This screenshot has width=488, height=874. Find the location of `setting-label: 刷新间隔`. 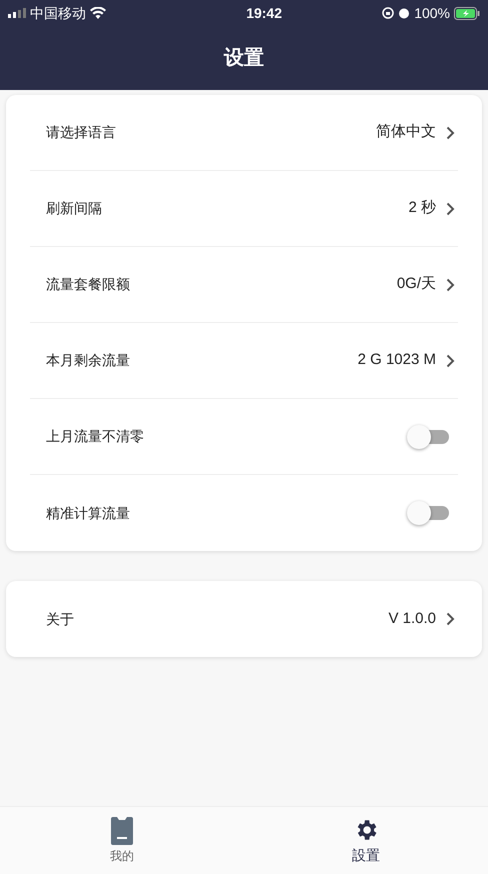

setting-label: 刷新间隔 is located at coordinates (74, 208).